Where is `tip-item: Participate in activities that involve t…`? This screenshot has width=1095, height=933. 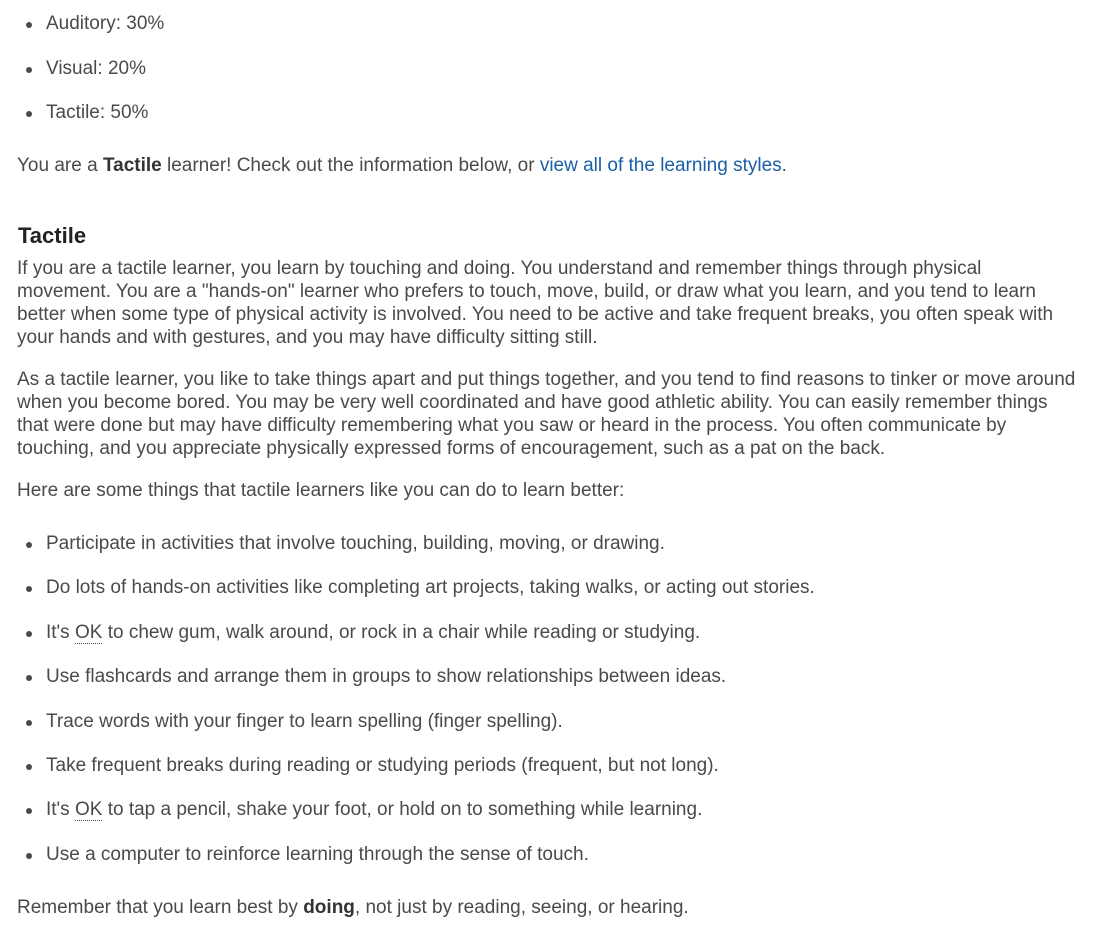 tip-item: Participate in activities that involve t… is located at coordinates (416, 544).